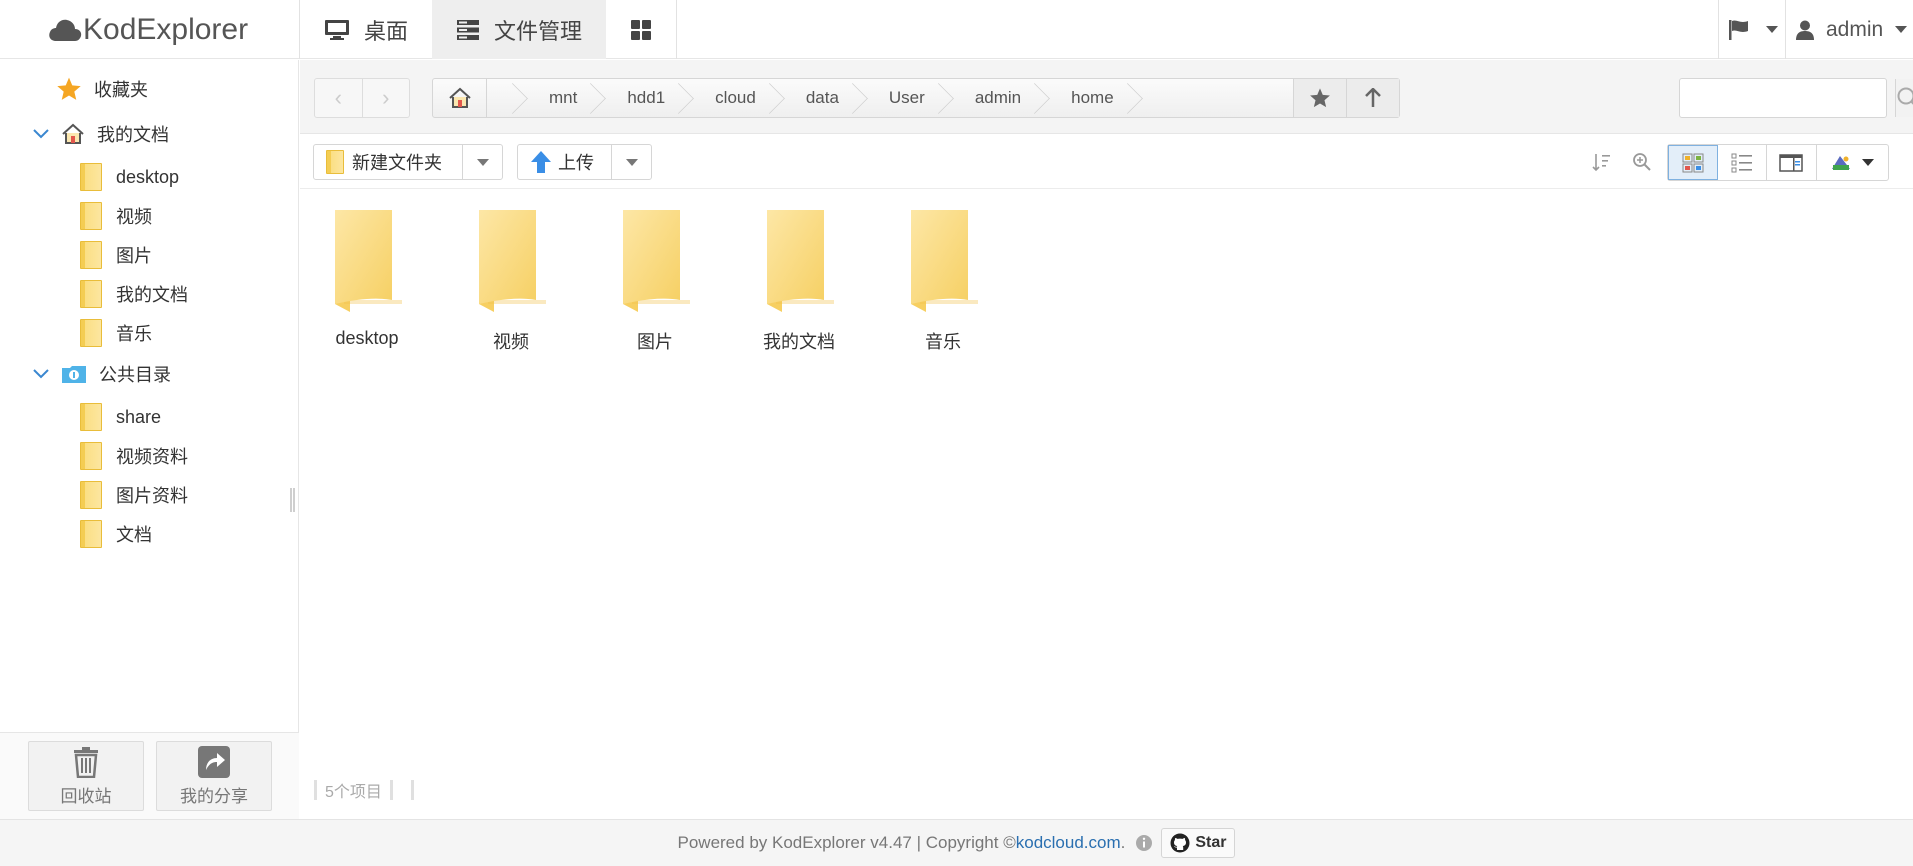 This screenshot has width=1913, height=866. Describe the element at coordinates (1106, 162) in the screenshot. I see `file-toolbar: 新建文件夹 上传` at that location.